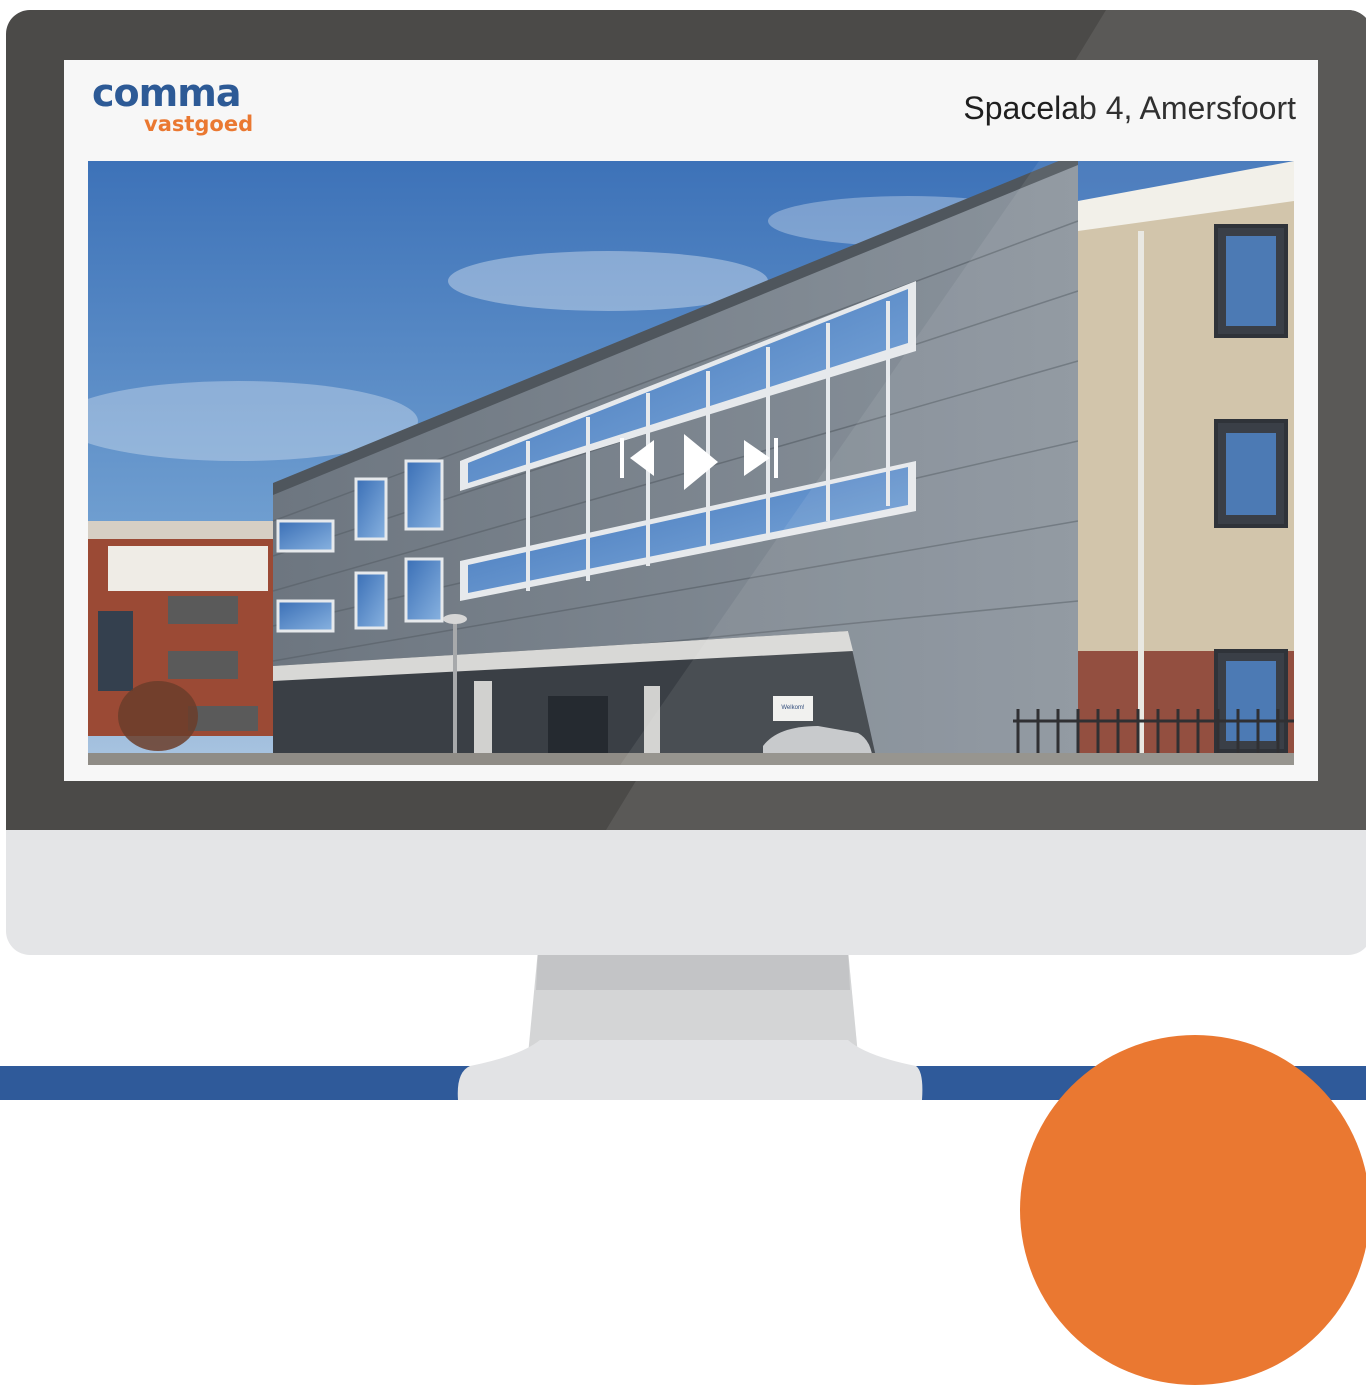 Image resolution: width=1366 pixels, height=1385 pixels. What do you see at coordinates (1129, 108) in the screenshot?
I see `property-title: Spacelab 4, Amersfoort` at bounding box center [1129, 108].